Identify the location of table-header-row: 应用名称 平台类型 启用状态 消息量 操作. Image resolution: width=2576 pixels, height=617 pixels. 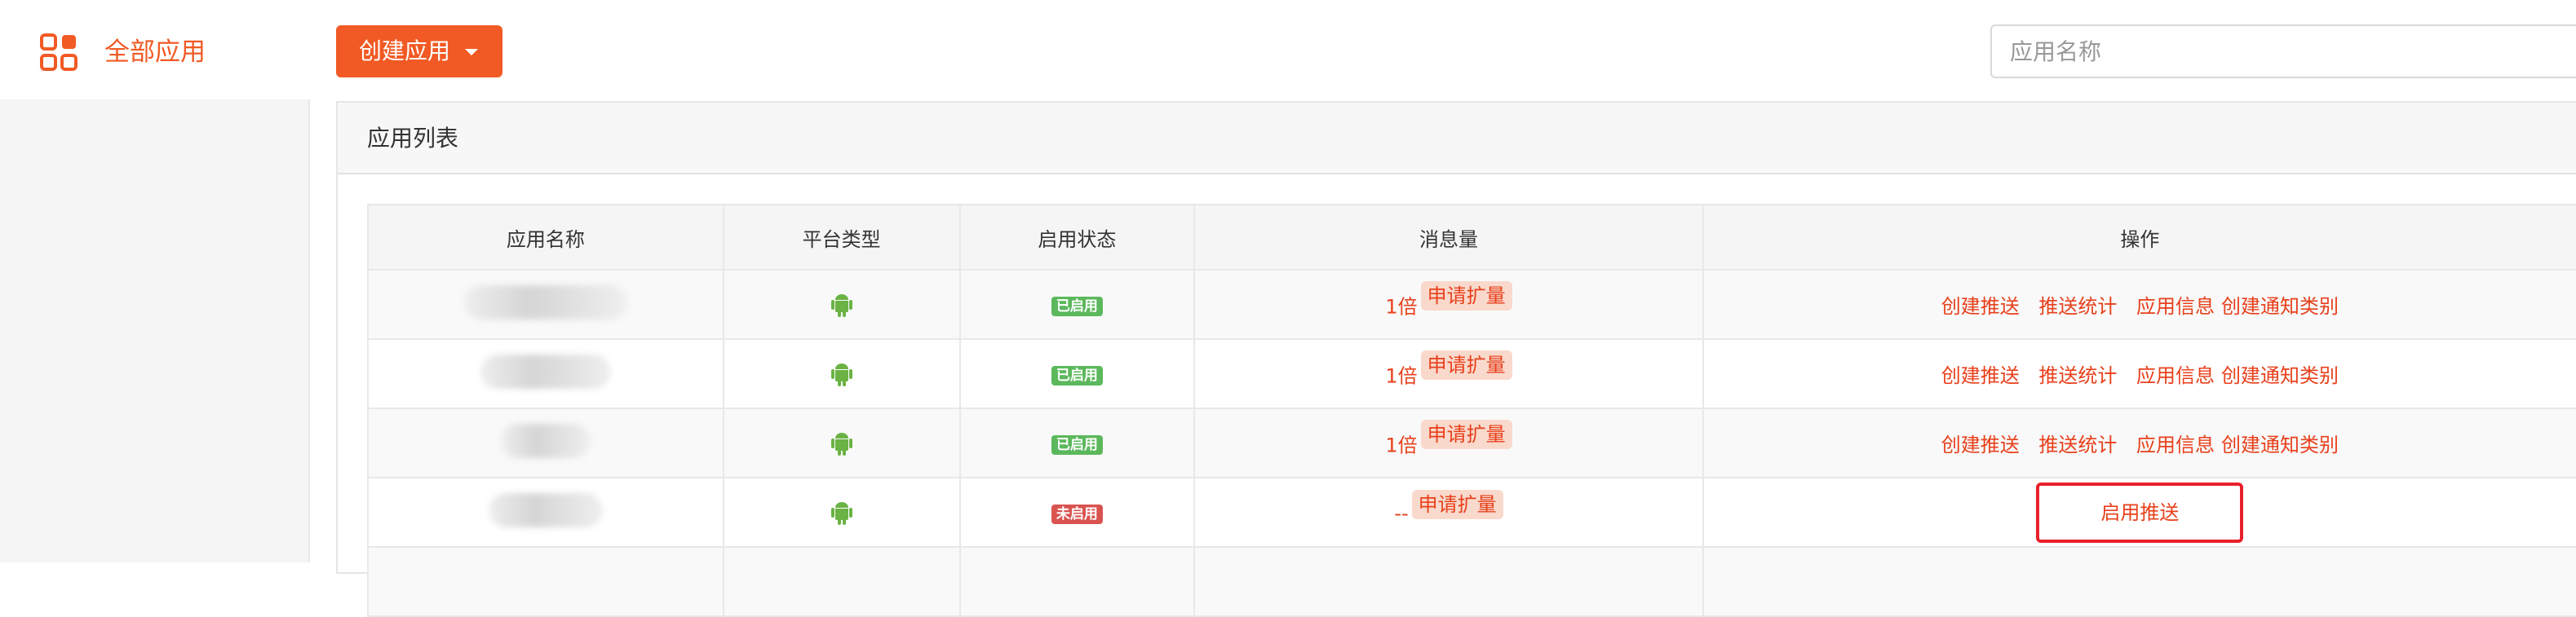
(1471, 237).